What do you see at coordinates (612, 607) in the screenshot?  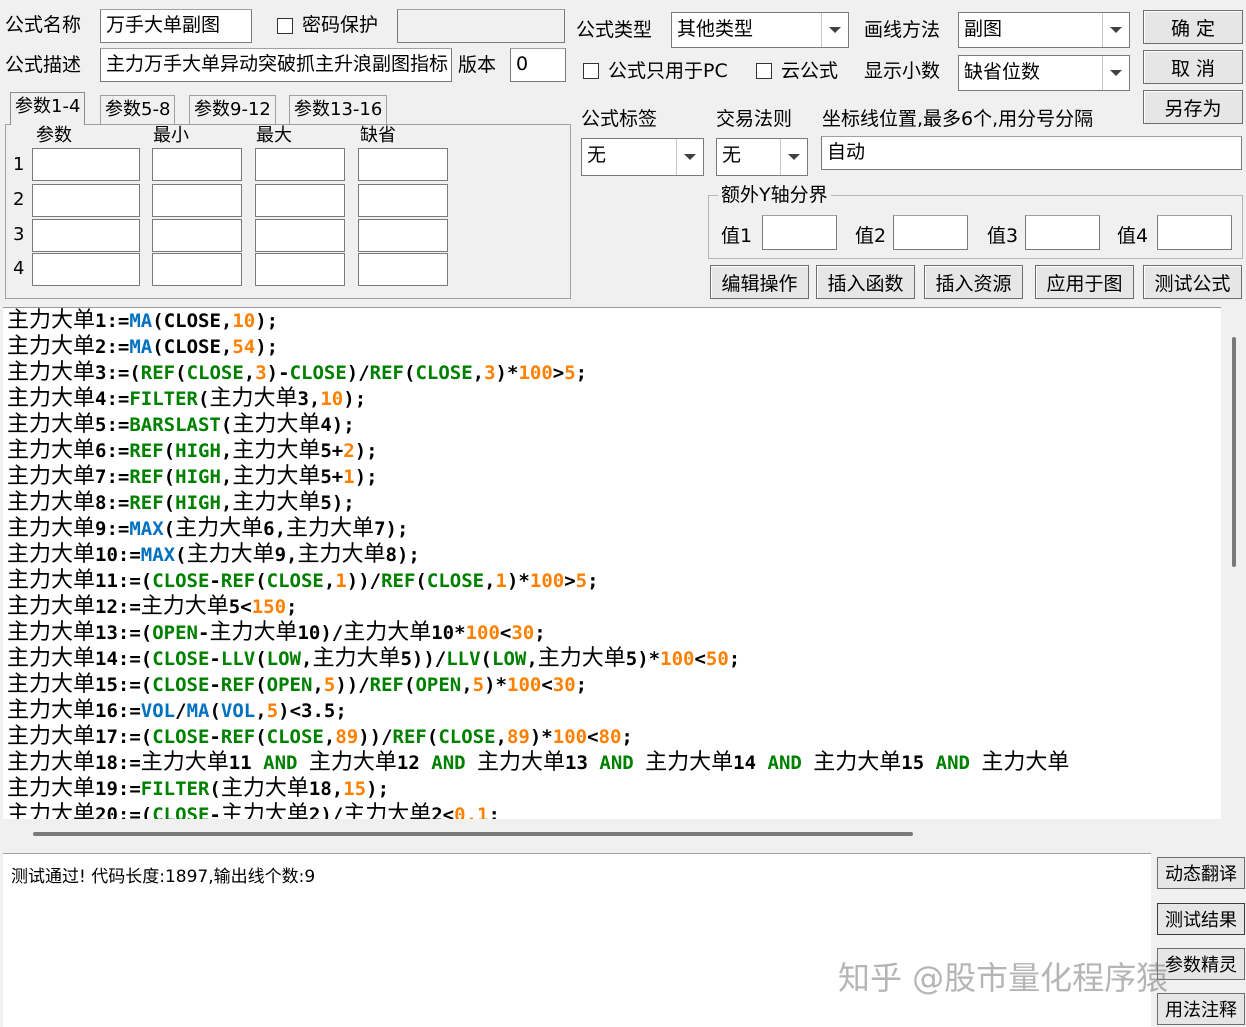 I see `code-line: 主力大单12:=主力大单5<150;` at bounding box center [612, 607].